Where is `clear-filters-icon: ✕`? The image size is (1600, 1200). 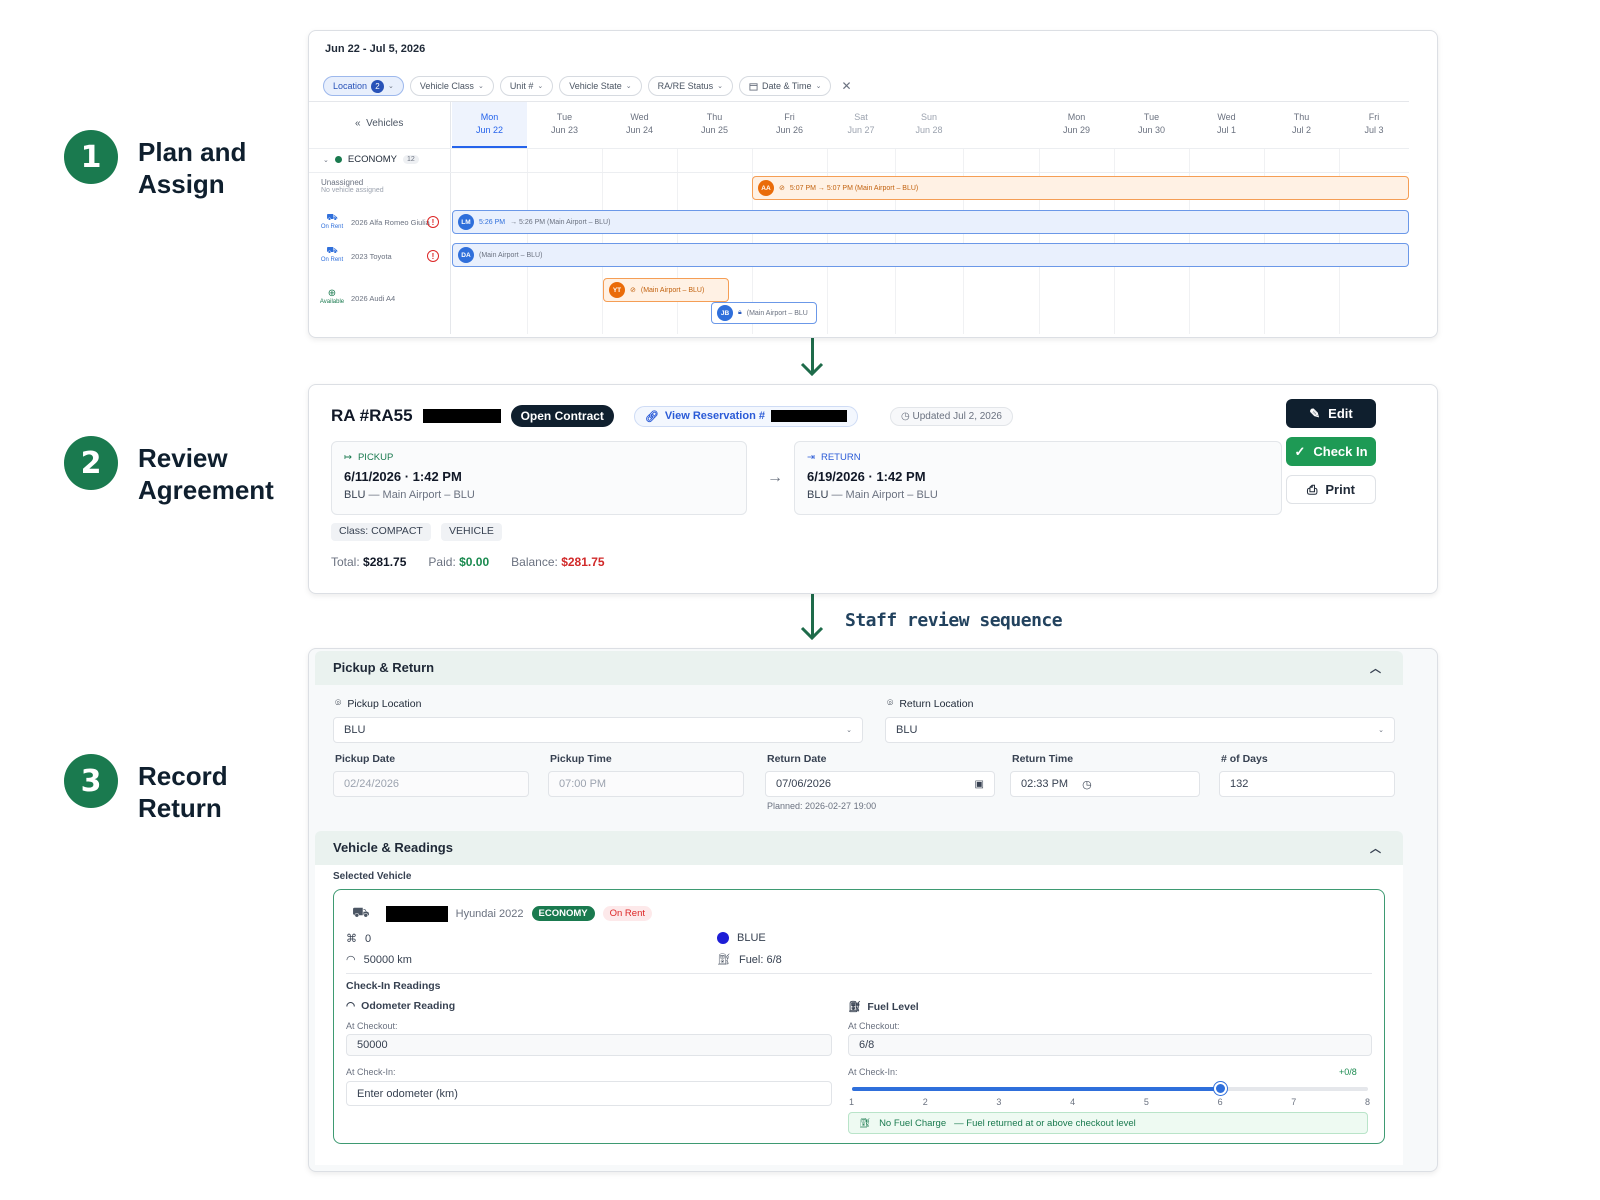 clear-filters-icon: ✕ is located at coordinates (844, 86).